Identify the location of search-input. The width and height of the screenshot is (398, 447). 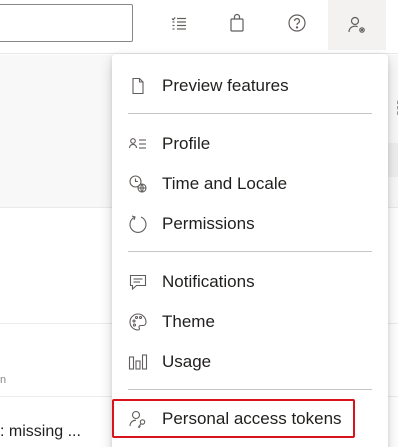
(66, 23).